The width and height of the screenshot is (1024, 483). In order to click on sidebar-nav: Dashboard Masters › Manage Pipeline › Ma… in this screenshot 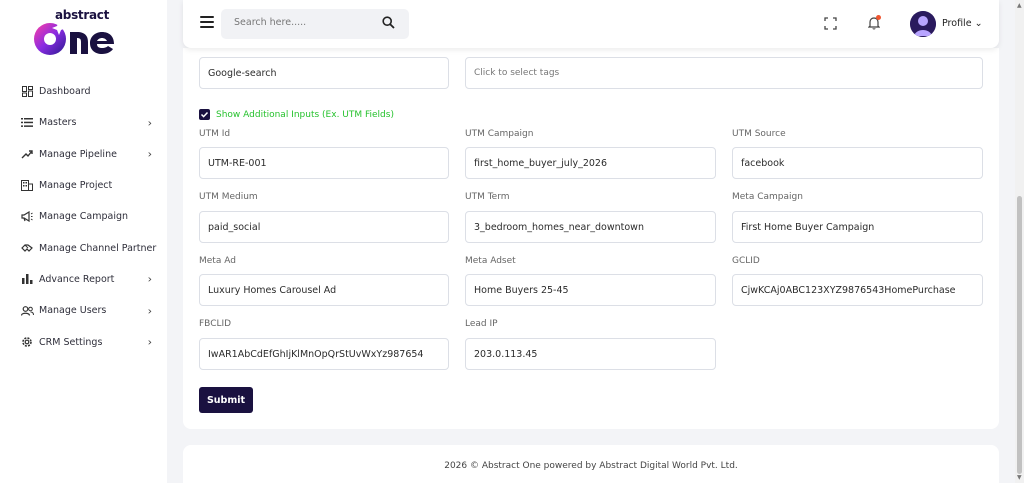, I will do `click(83, 217)`.